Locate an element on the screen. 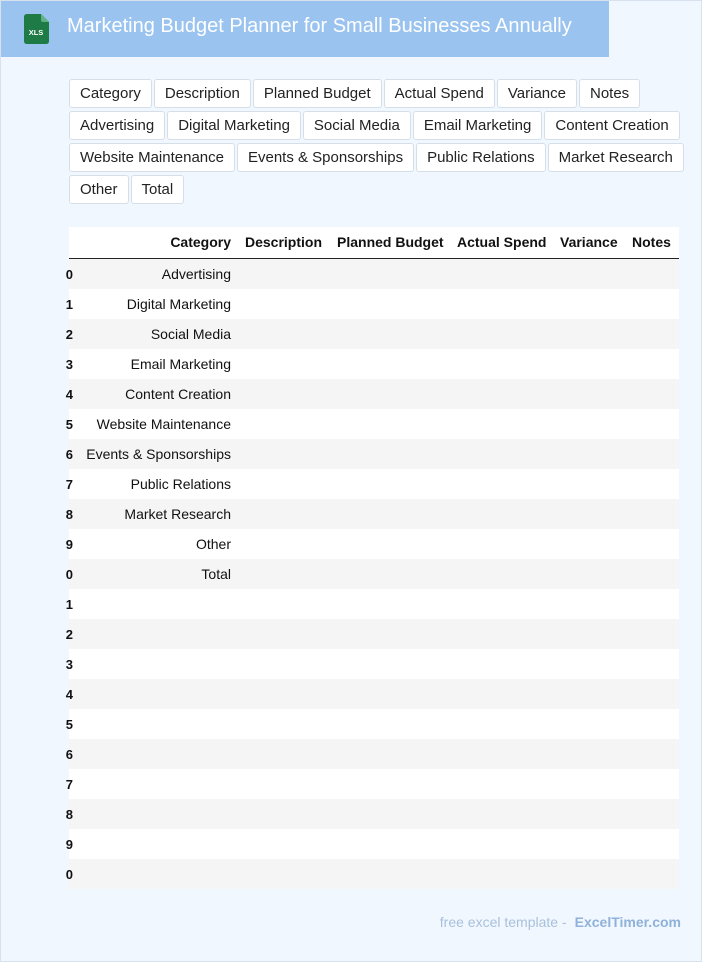 Image resolution: width=702 pixels, height=962 pixels. footer-brand-link: ExcelTimer.com is located at coordinates (628, 922).